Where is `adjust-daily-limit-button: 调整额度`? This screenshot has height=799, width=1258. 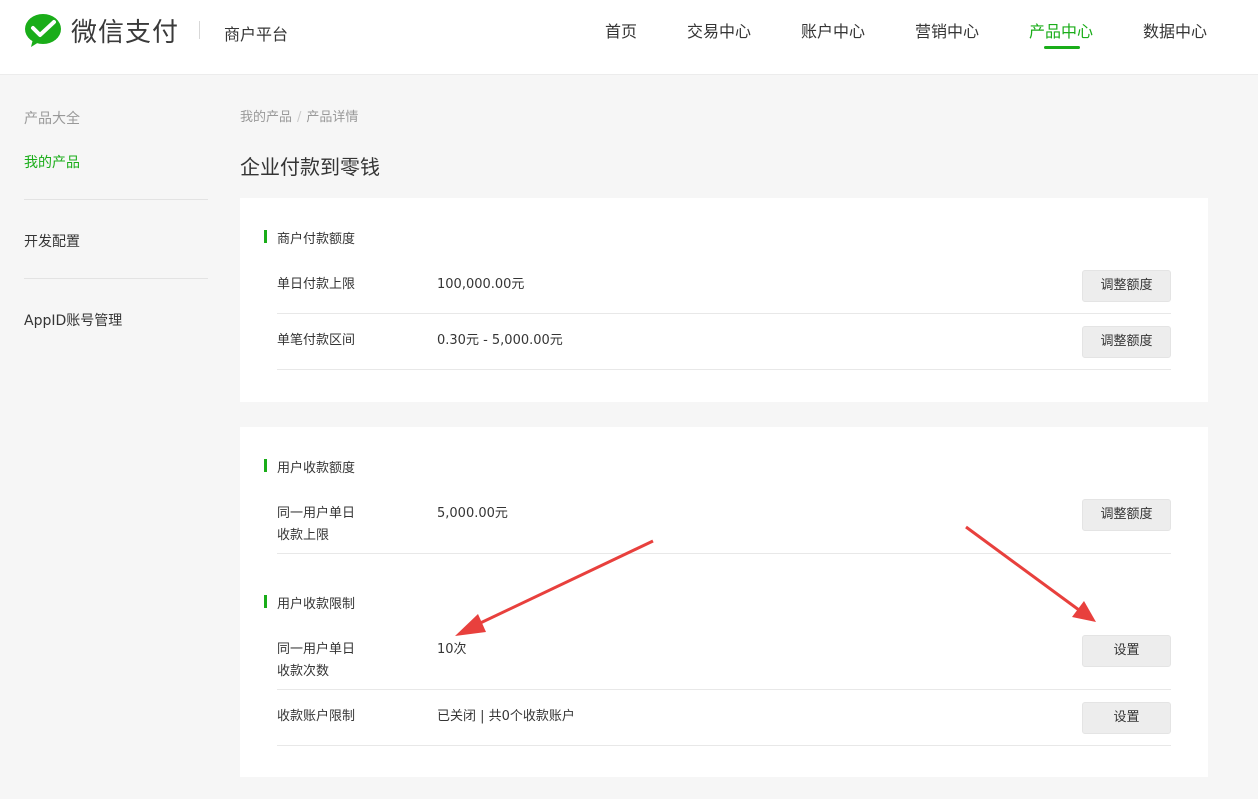 adjust-daily-limit-button: 调整额度 is located at coordinates (1126, 286).